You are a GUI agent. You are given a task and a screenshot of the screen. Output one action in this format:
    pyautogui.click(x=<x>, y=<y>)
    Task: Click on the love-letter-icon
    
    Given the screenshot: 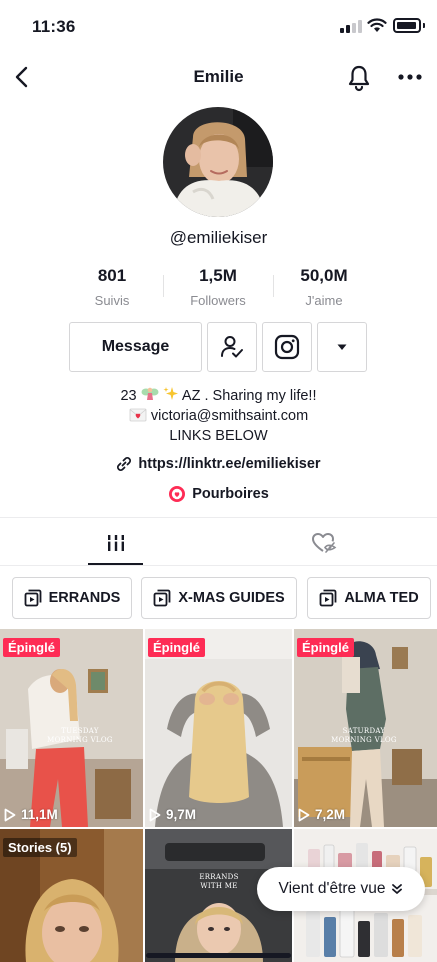 What is the action you would take?
    pyautogui.click(x=138, y=415)
    